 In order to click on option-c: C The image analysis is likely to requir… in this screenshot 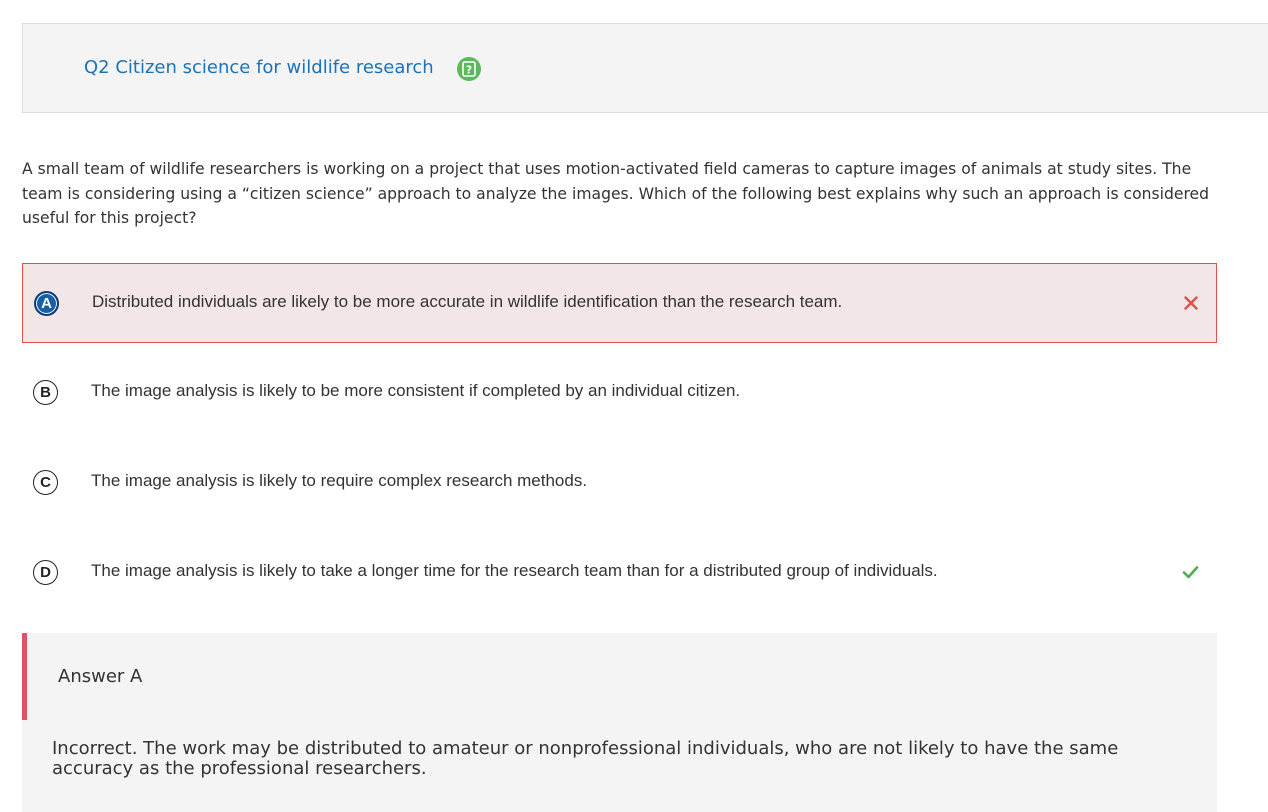, I will do `click(619, 483)`.